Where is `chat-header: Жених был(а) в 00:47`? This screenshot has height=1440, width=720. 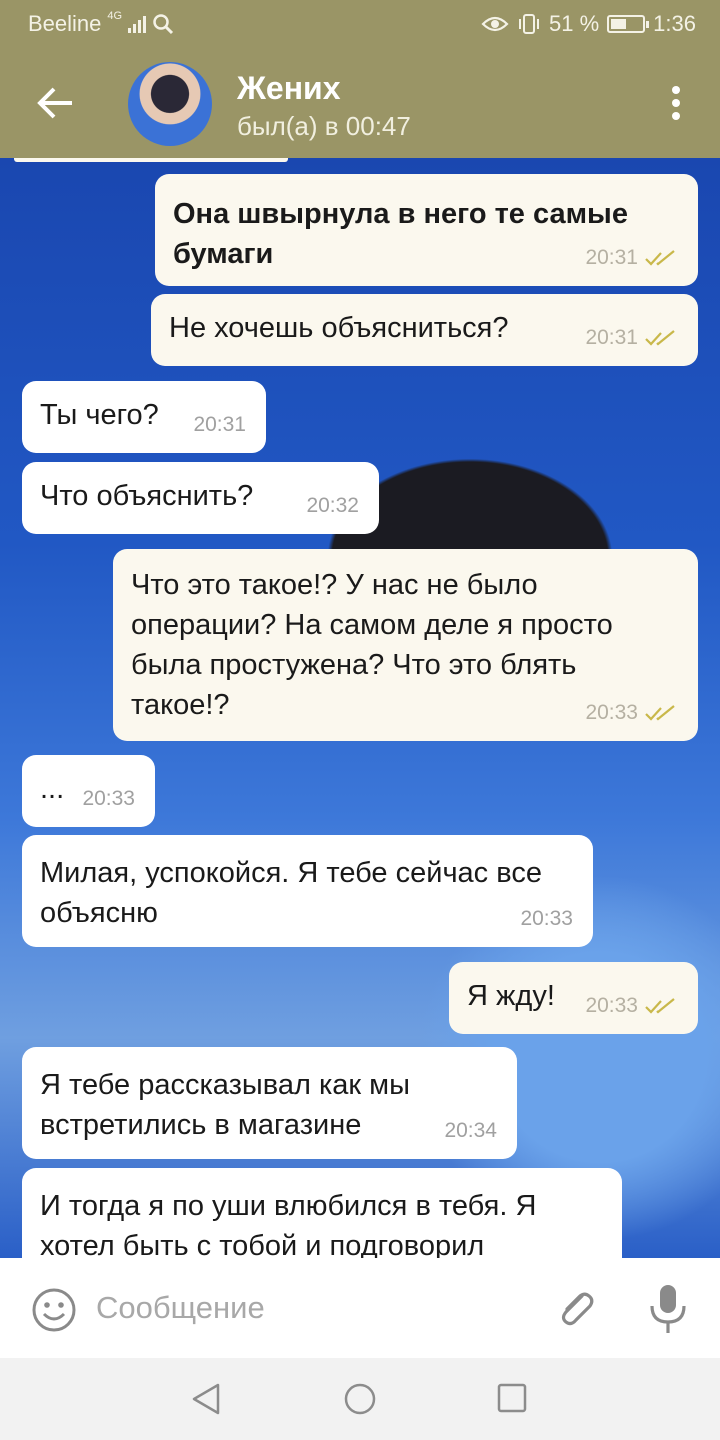
chat-header: Жених был(а) в 00:47 is located at coordinates (360, 103).